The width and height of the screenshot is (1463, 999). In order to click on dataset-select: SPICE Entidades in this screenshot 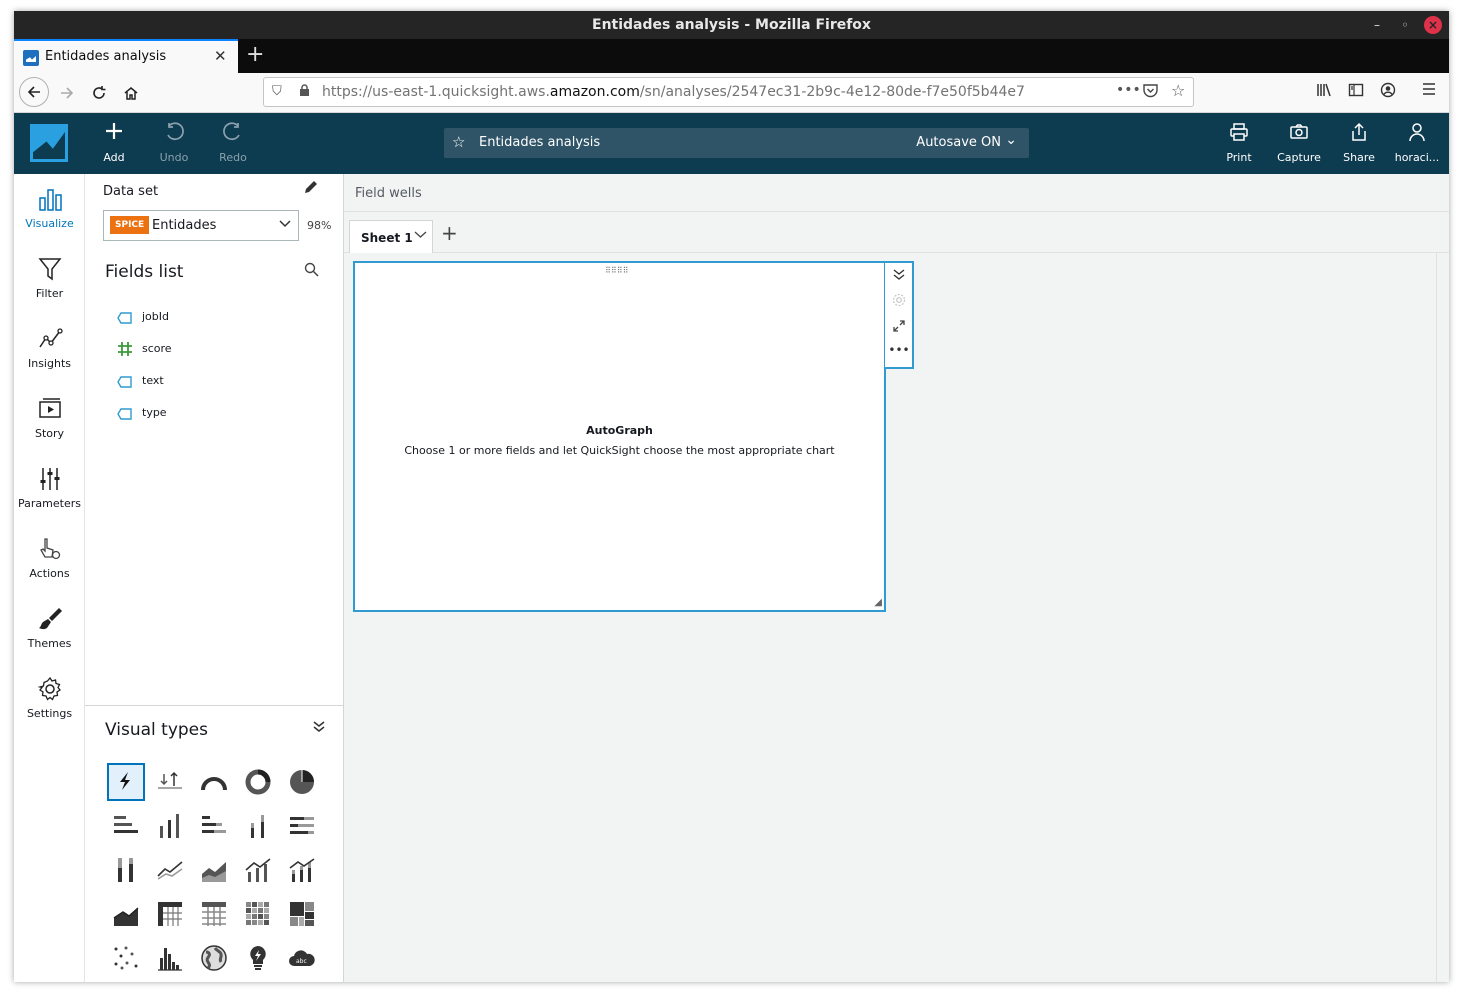, I will do `click(201, 225)`.